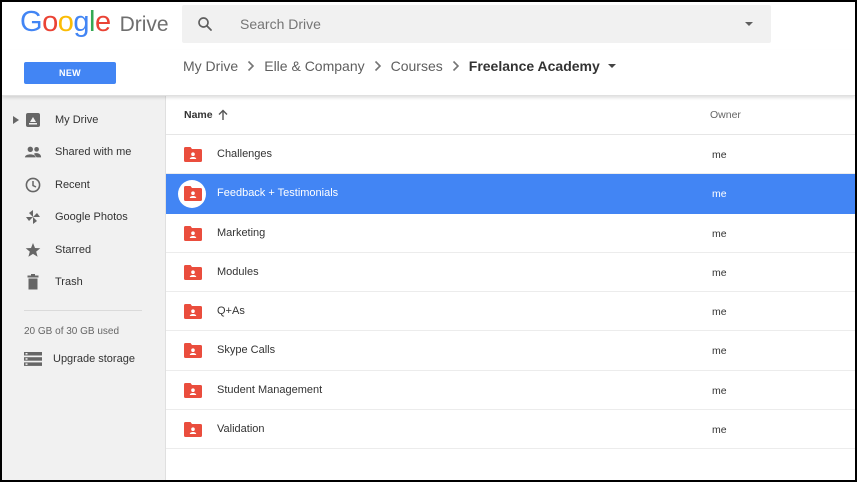 Image resolution: width=857 pixels, height=482 pixels. Describe the element at coordinates (241, 429) in the screenshot. I see `file-name: Validation` at that location.